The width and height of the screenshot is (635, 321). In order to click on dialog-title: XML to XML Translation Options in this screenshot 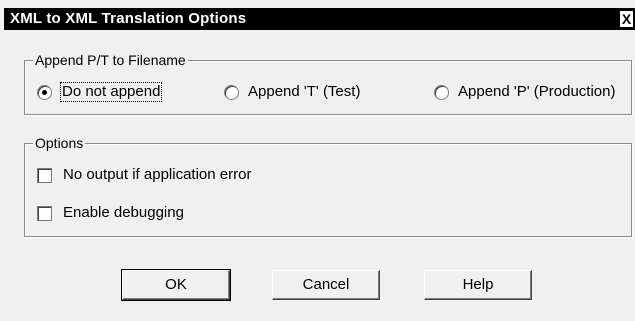, I will do `click(128, 18)`.